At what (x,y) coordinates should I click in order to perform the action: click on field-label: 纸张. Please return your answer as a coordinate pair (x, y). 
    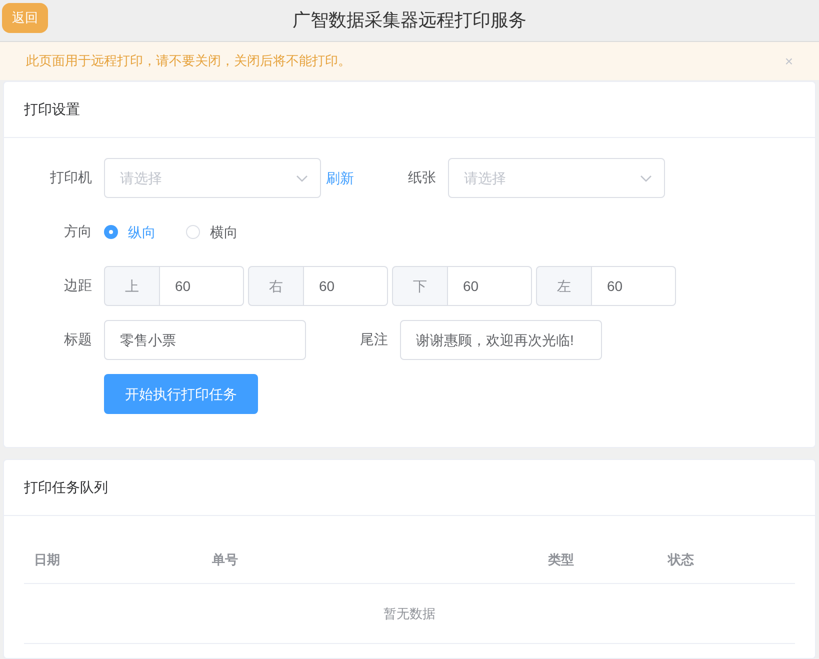
    Looking at the image, I should click on (422, 177).